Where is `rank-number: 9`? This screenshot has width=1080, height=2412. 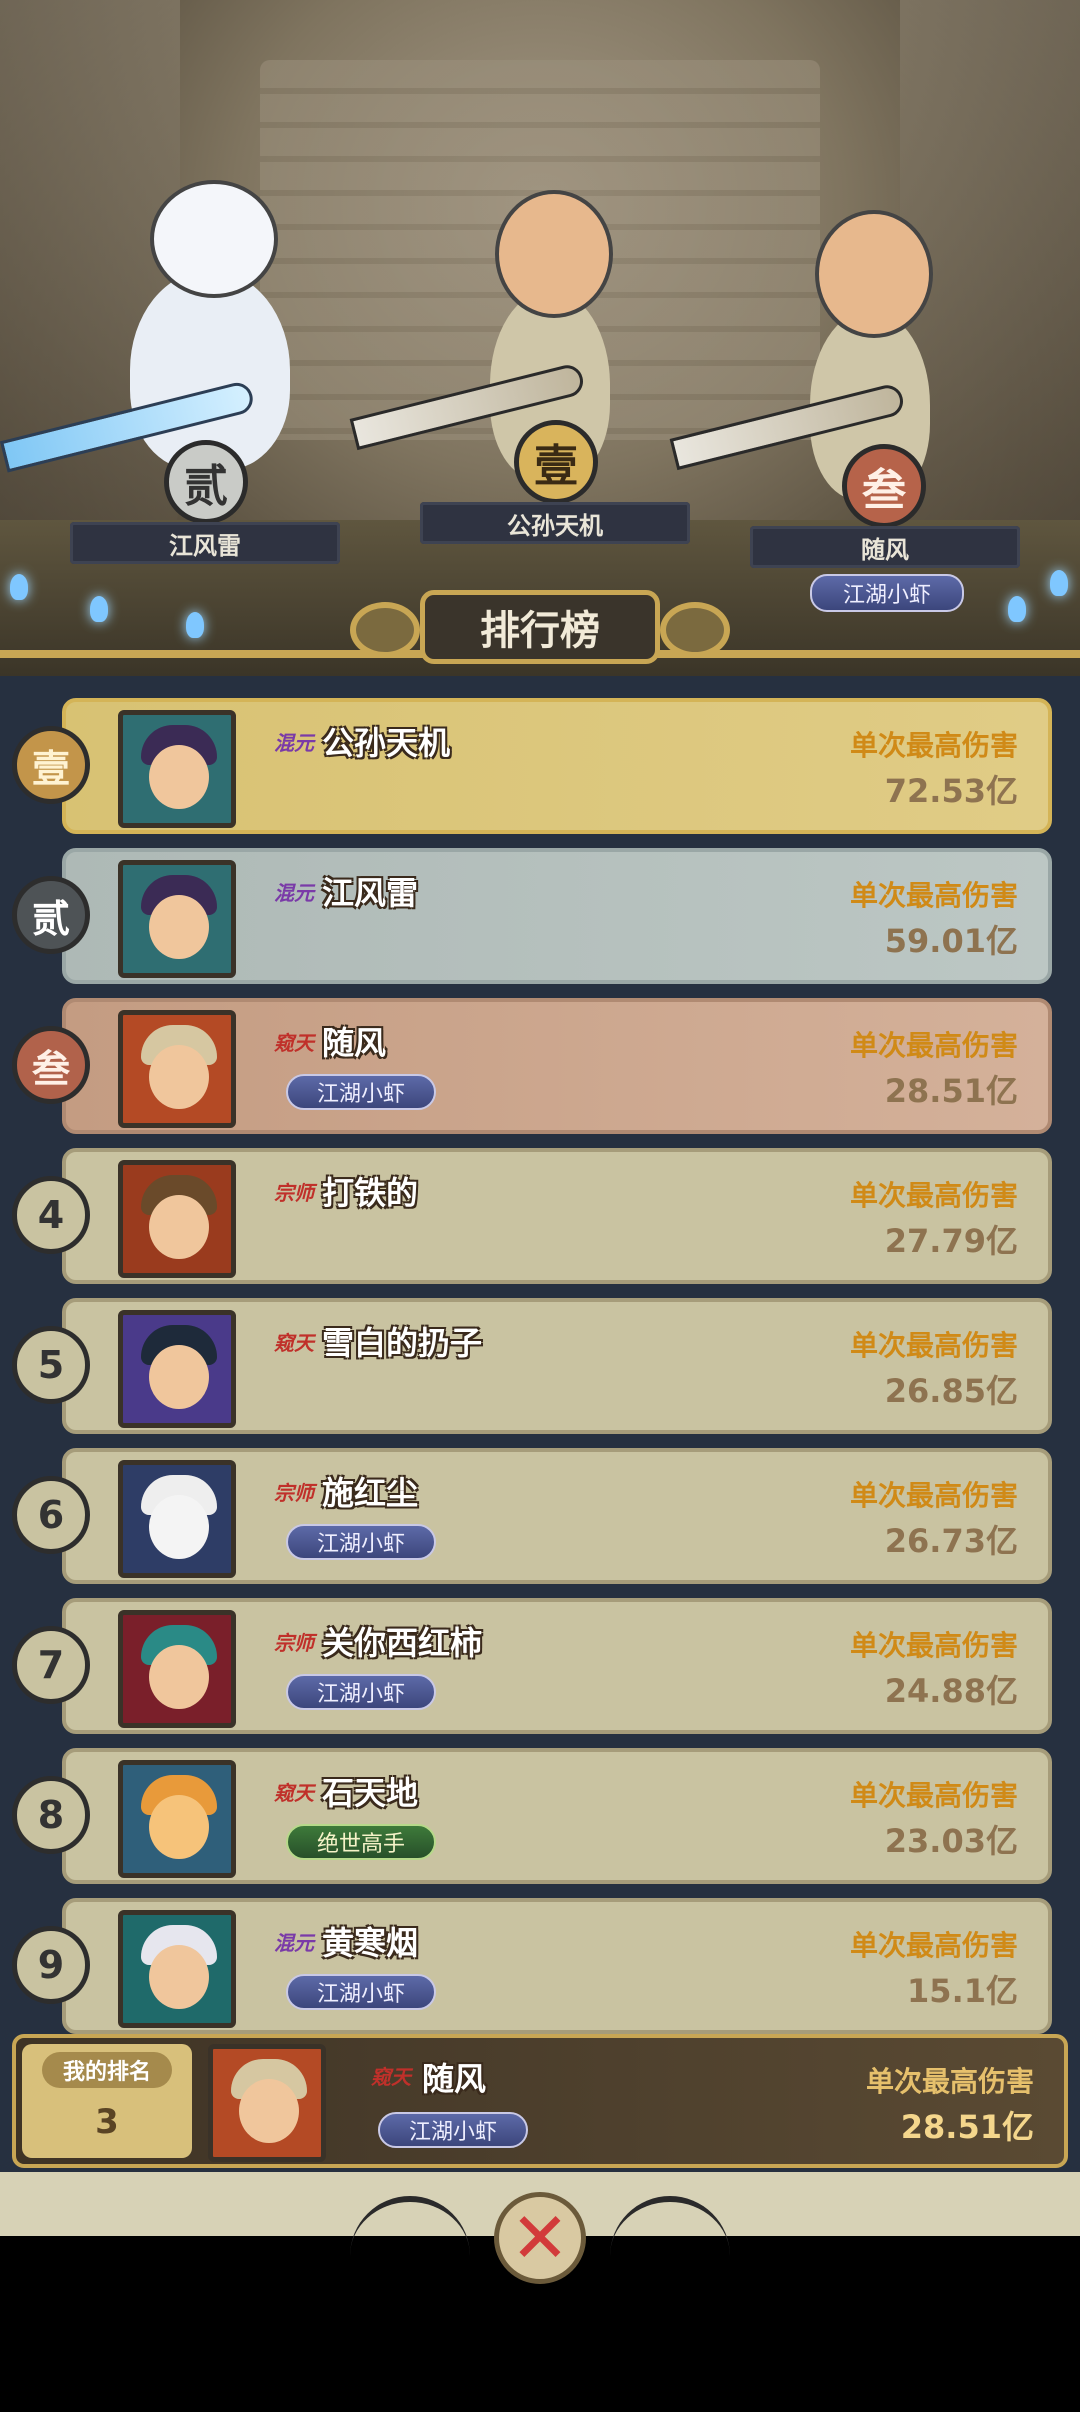 rank-number: 9 is located at coordinates (51, 1965).